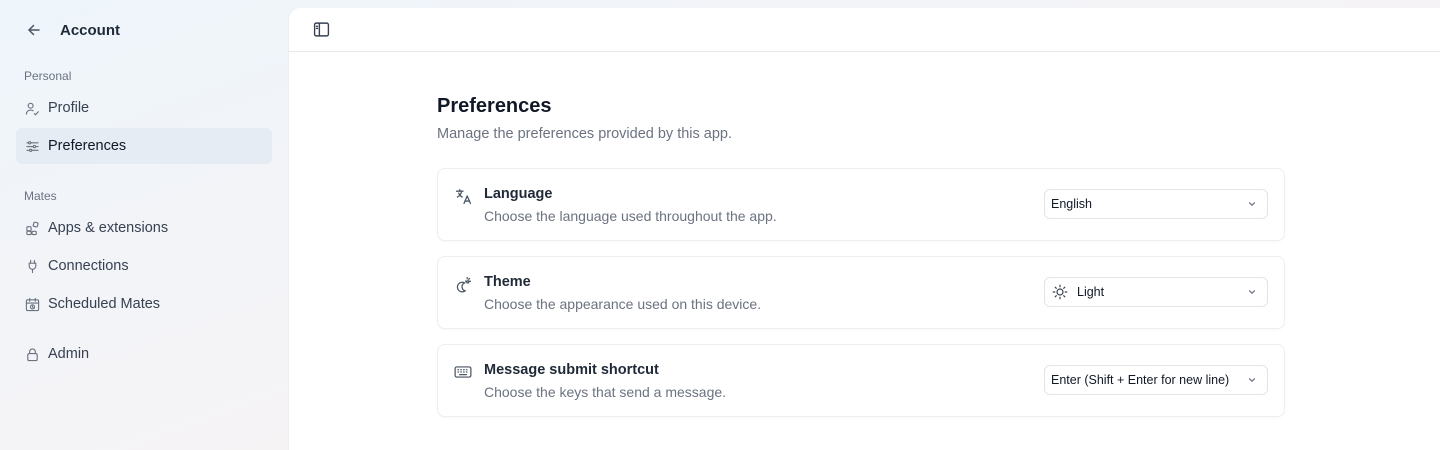 This screenshot has width=1440, height=450. I want to click on sidebar-item-label: Profile, so click(69, 108).